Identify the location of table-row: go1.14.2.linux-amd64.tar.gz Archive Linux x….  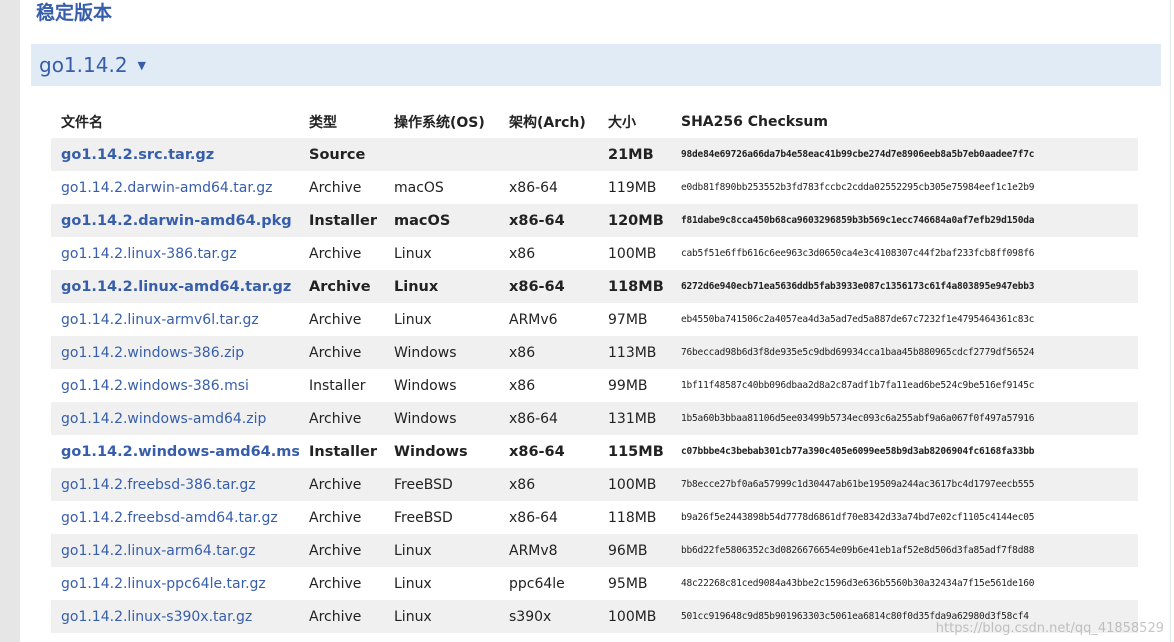
(594, 286).